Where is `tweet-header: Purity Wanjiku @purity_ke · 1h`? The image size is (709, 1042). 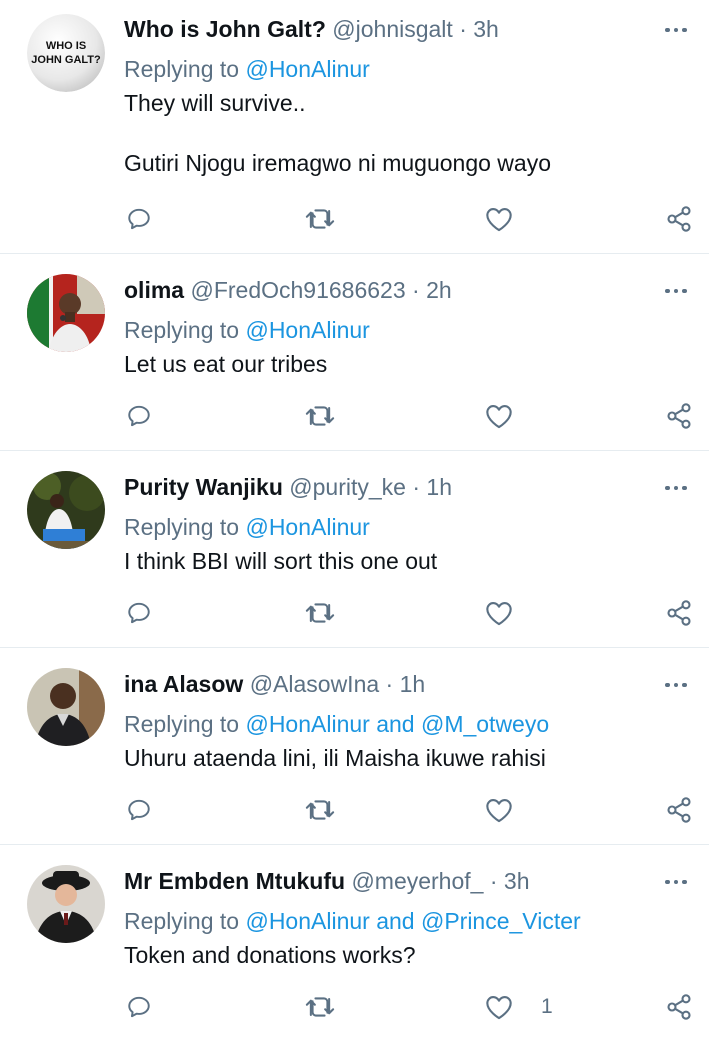
tweet-header: Purity Wanjiku @purity_ke · 1h is located at coordinates (376, 487).